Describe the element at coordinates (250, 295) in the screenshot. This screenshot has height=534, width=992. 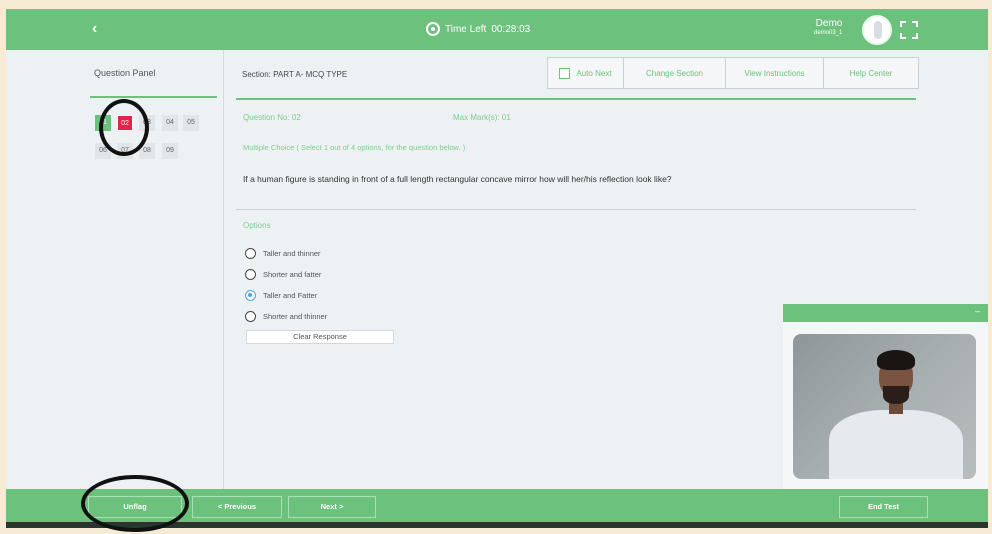
I see `radio-button-selected` at that location.